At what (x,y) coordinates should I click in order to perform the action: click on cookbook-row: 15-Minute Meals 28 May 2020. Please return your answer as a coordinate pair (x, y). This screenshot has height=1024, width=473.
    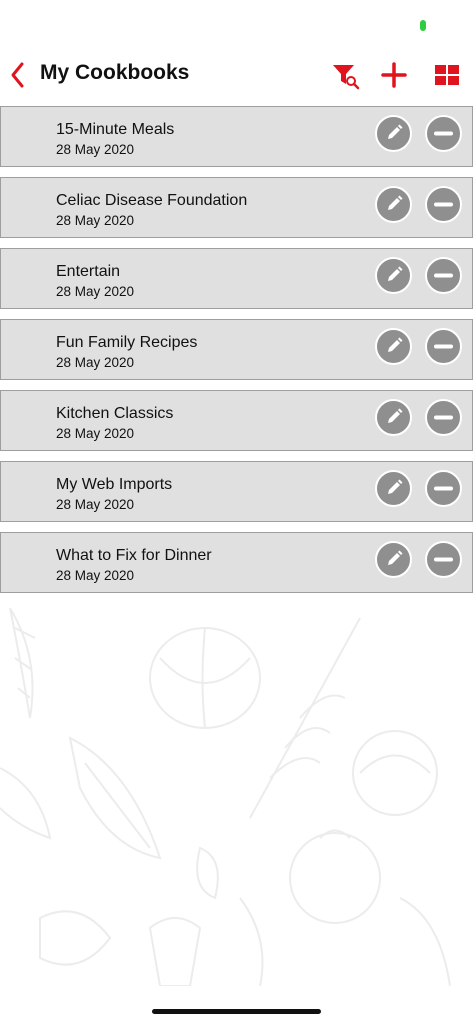
    Looking at the image, I should click on (236, 136).